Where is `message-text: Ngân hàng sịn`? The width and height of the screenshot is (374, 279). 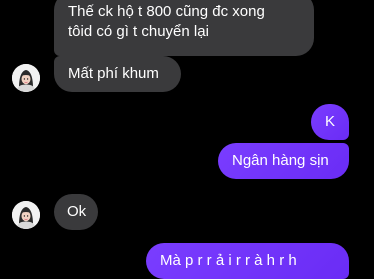
message-text: Ngân hàng sịn is located at coordinates (280, 160).